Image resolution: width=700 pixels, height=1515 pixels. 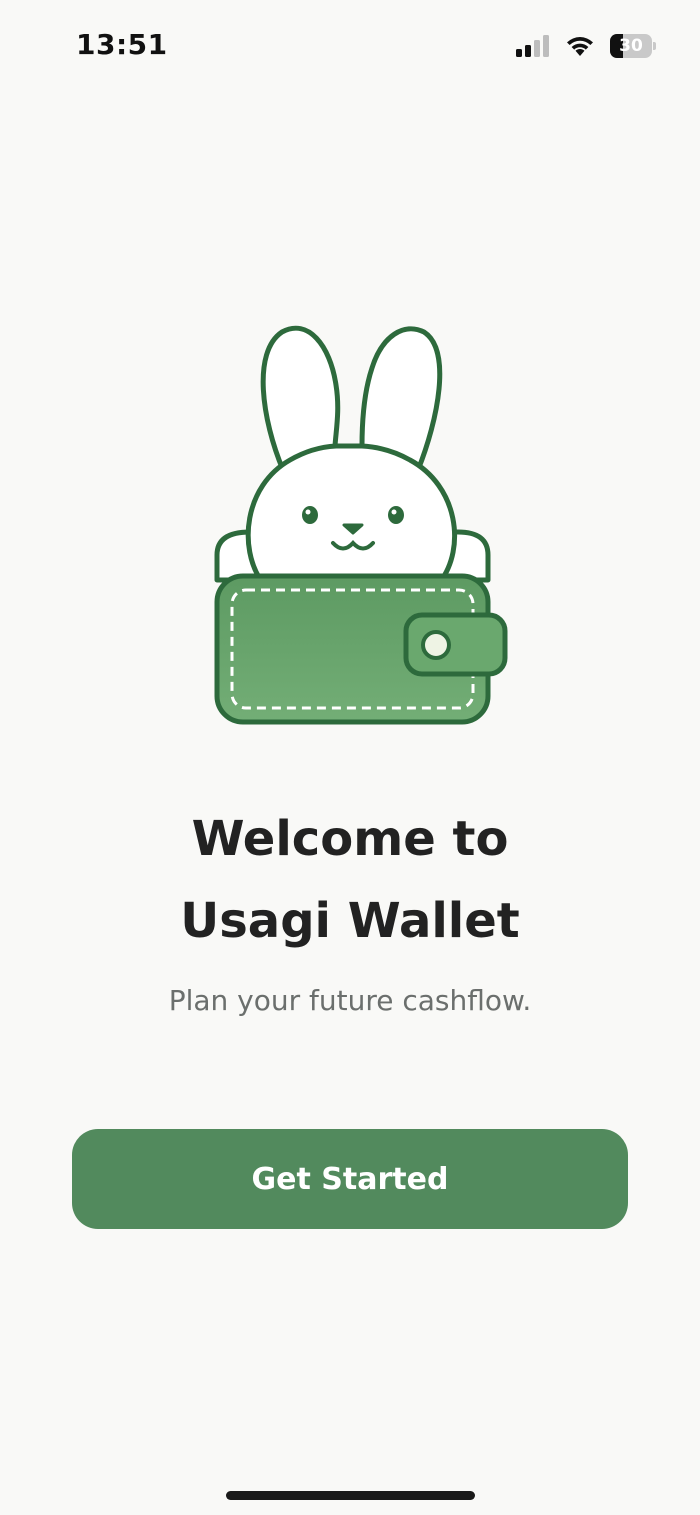 What do you see at coordinates (351, 514) in the screenshot?
I see `bunny-head-icon` at bounding box center [351, 514].